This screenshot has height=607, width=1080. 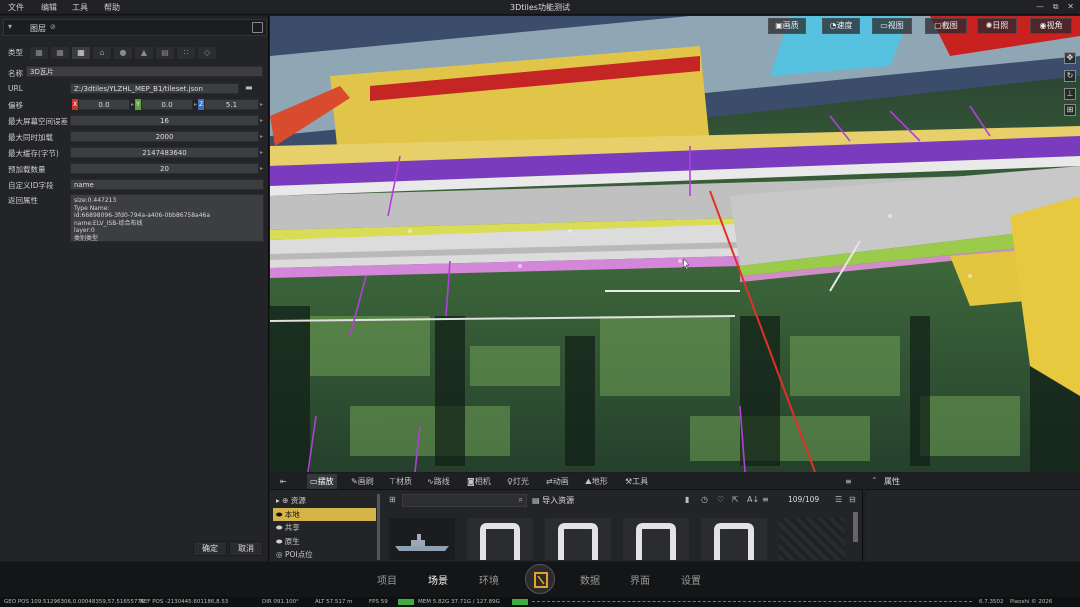 I want to click on history-icon: ◷, so click(x=704, y=499).